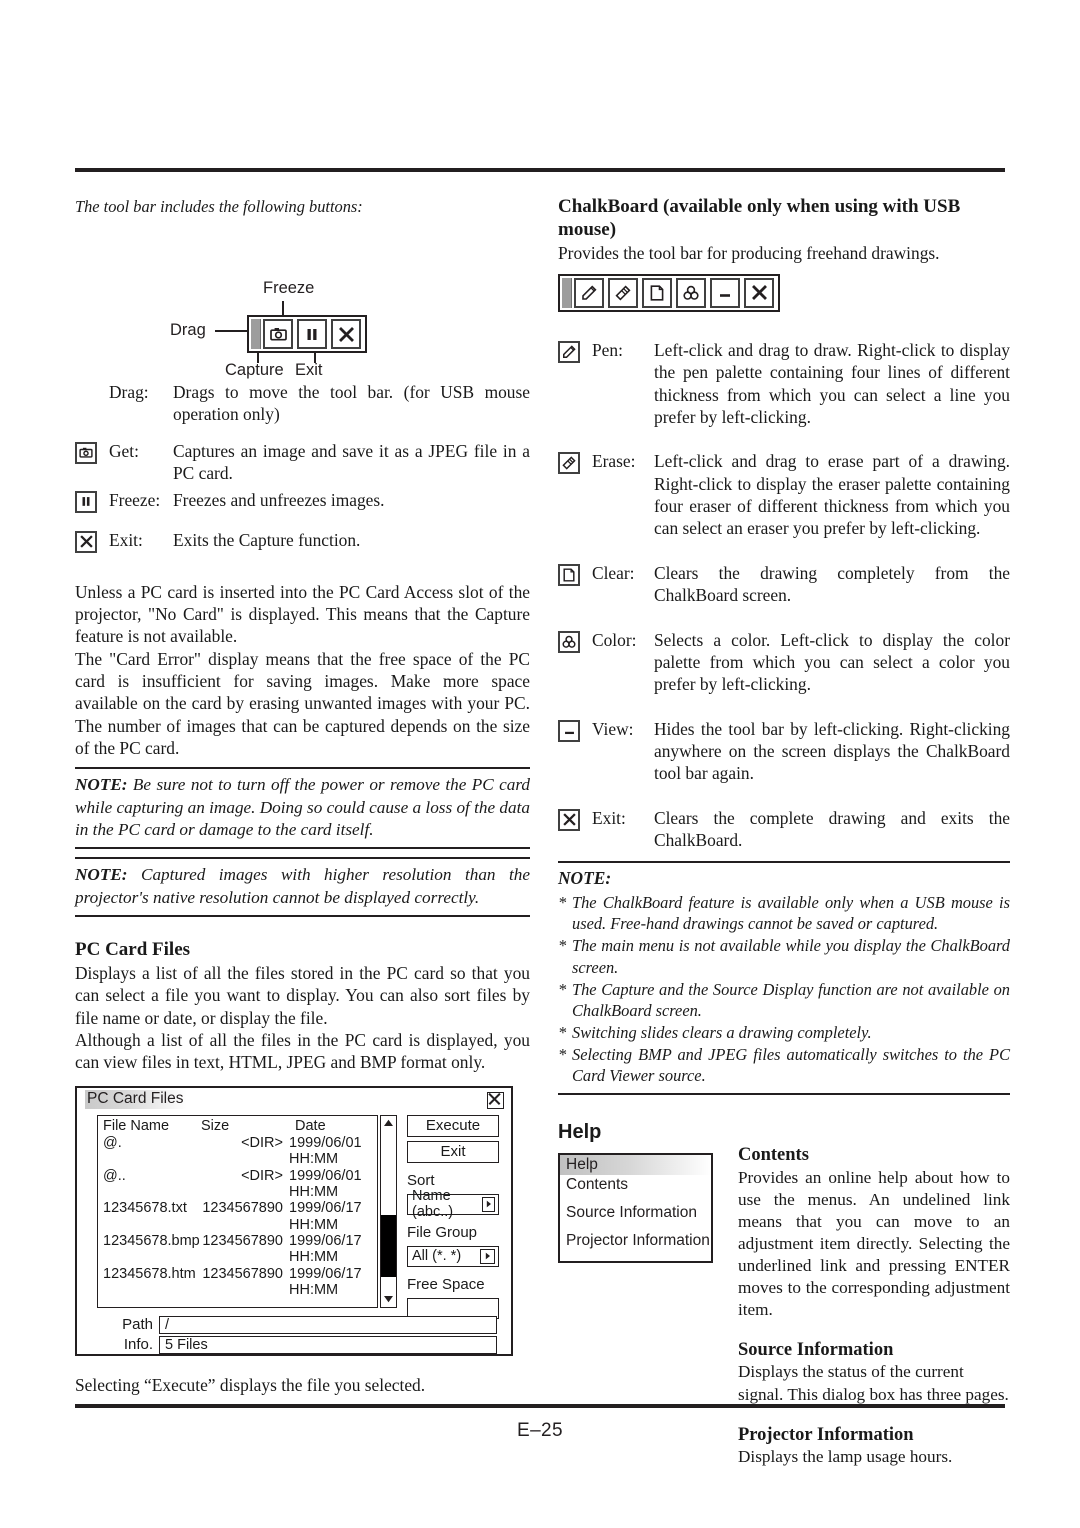  I want to click on diagram-label-exit: Exit, so click(309, 370).